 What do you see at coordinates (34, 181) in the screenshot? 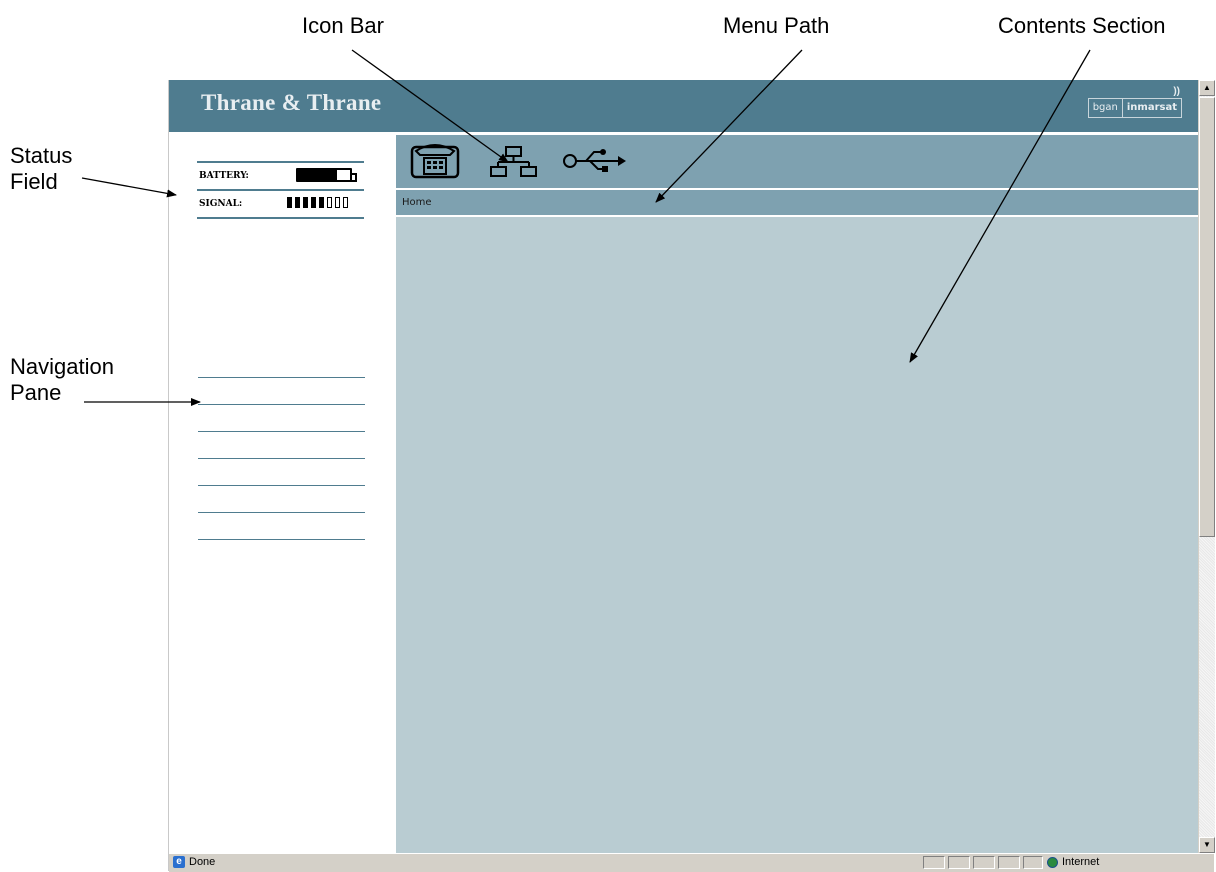
I see `callout-status-line2: Field` at bounding box center [34, 181].